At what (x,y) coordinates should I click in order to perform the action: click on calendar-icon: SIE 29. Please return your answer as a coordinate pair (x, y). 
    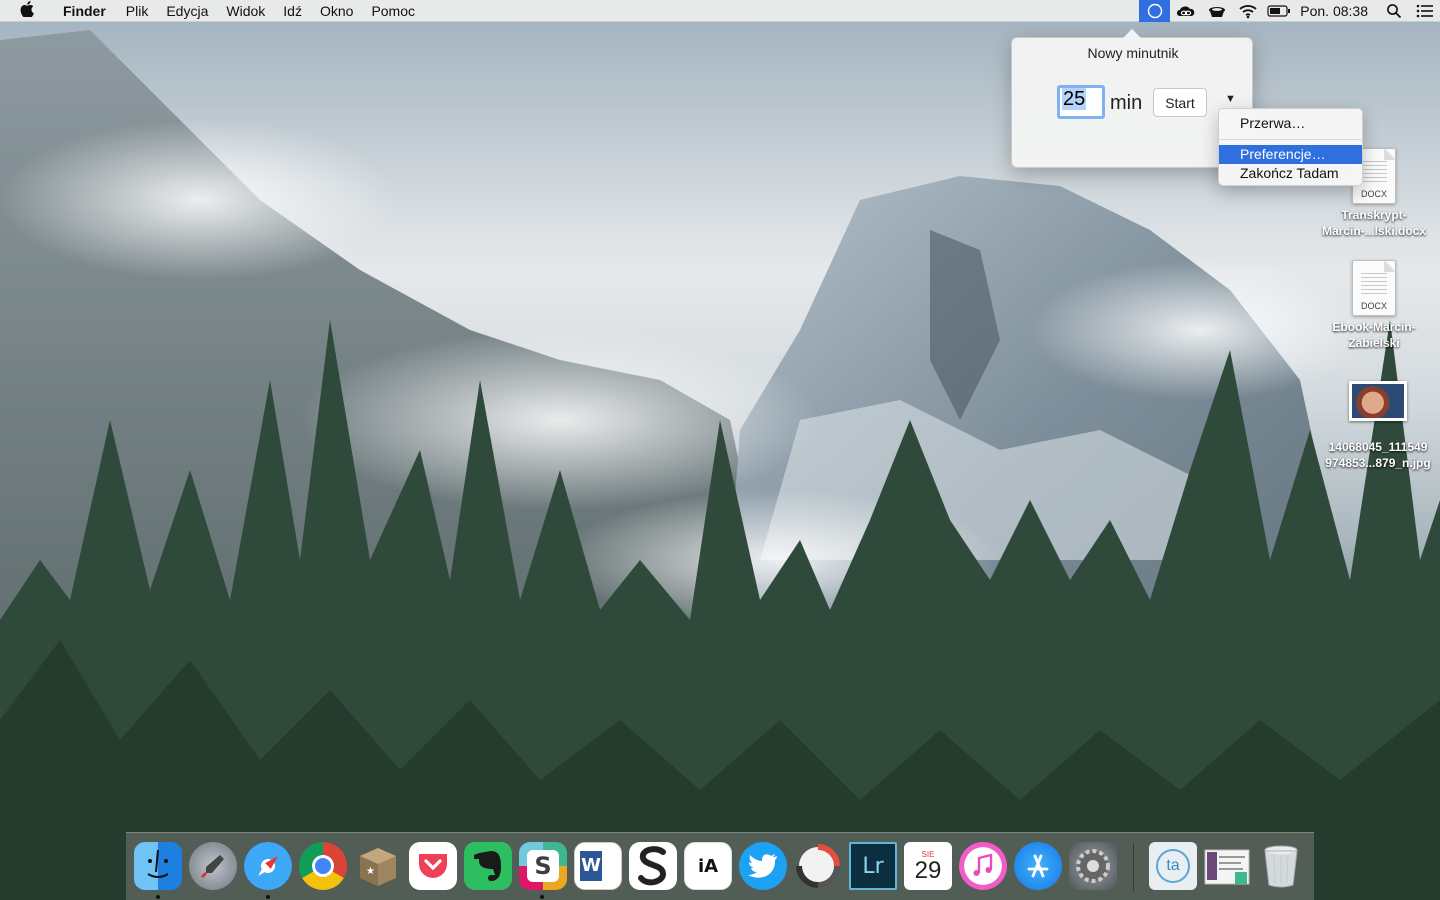
    Looking at the image, I should click on (928, 866).